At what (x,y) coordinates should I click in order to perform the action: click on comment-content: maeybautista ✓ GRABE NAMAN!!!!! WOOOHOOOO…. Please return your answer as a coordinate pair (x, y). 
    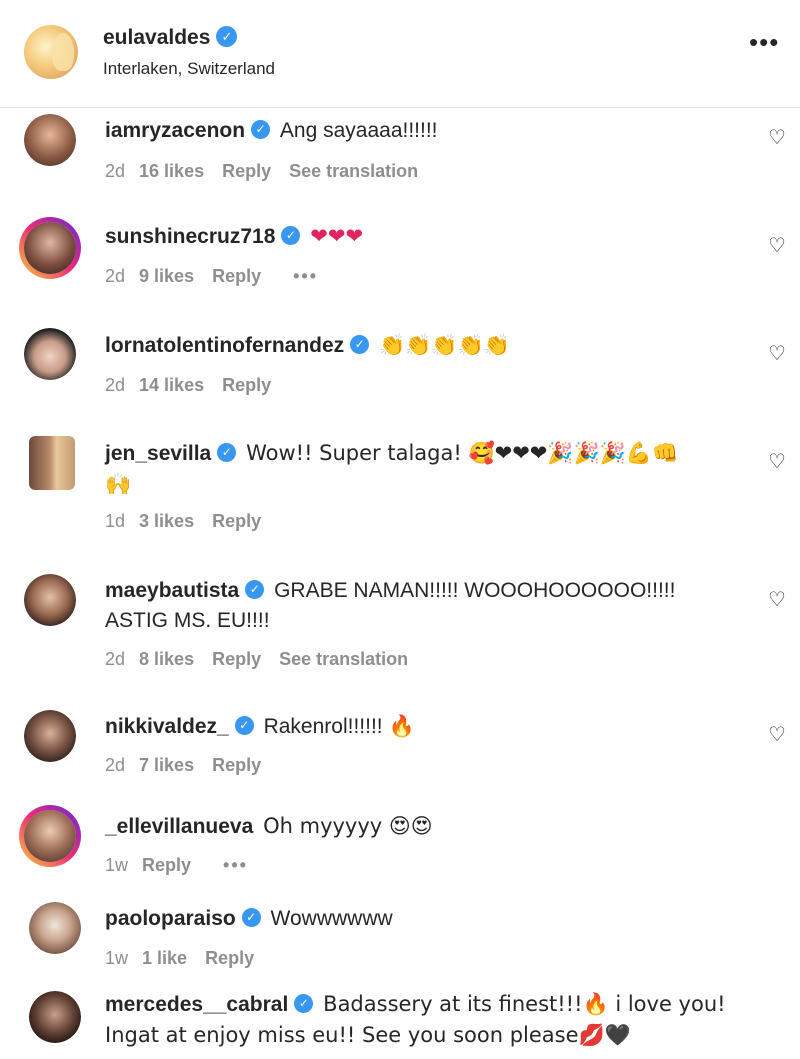
    Looking at the image, I should click on (425, 606).